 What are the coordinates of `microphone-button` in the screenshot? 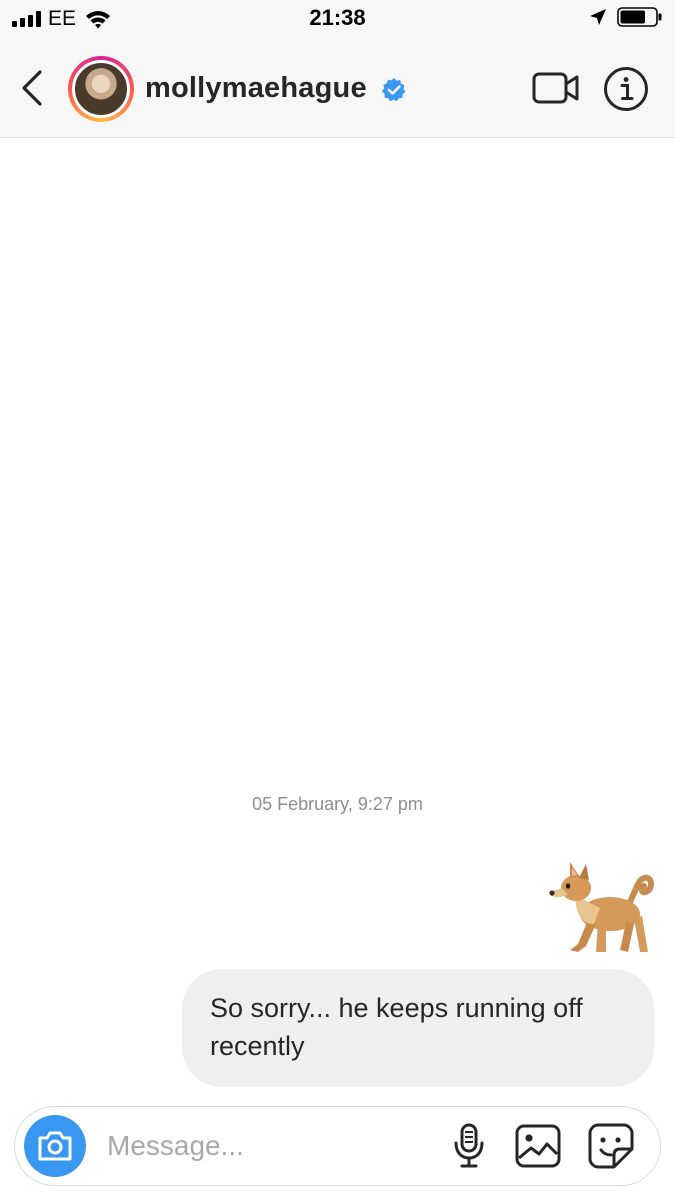 It's located at (469, 1146).